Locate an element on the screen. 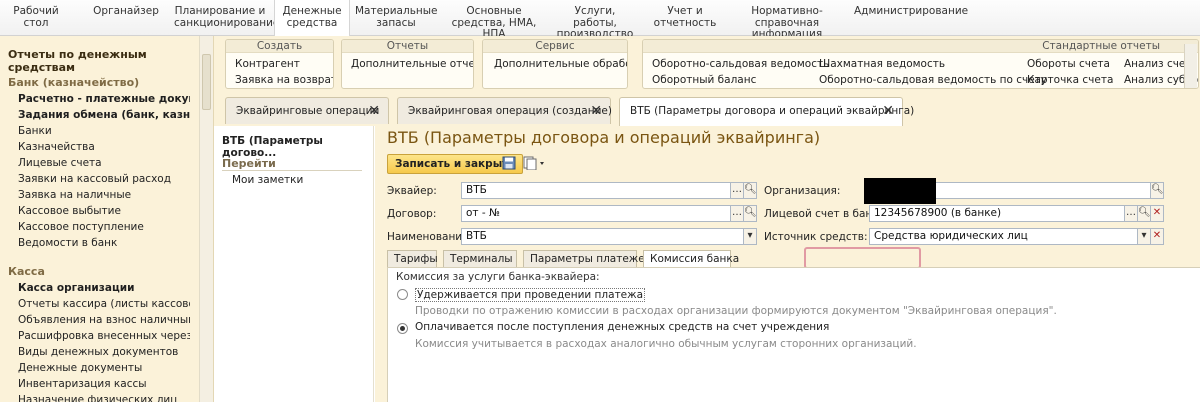  save-icon is located at coordinates (509, 163).